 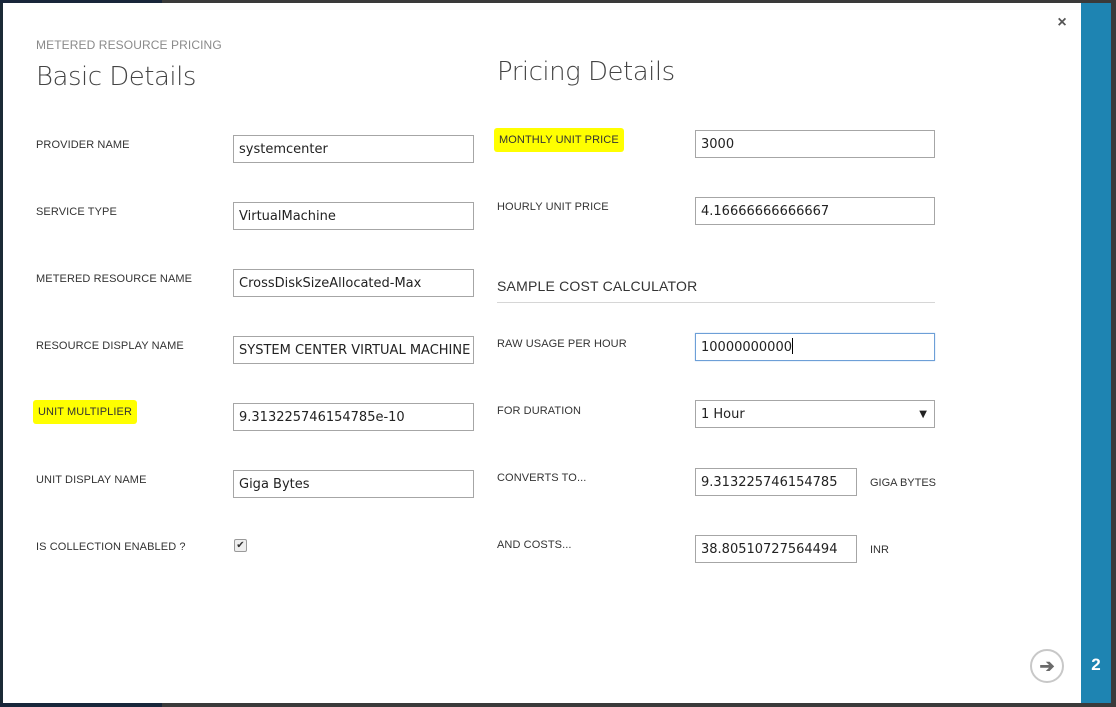 What do you see at coordinates (1096, 353) in the screenshot?
I see `wizard-step-bar` at bounding box center [1096, 353].